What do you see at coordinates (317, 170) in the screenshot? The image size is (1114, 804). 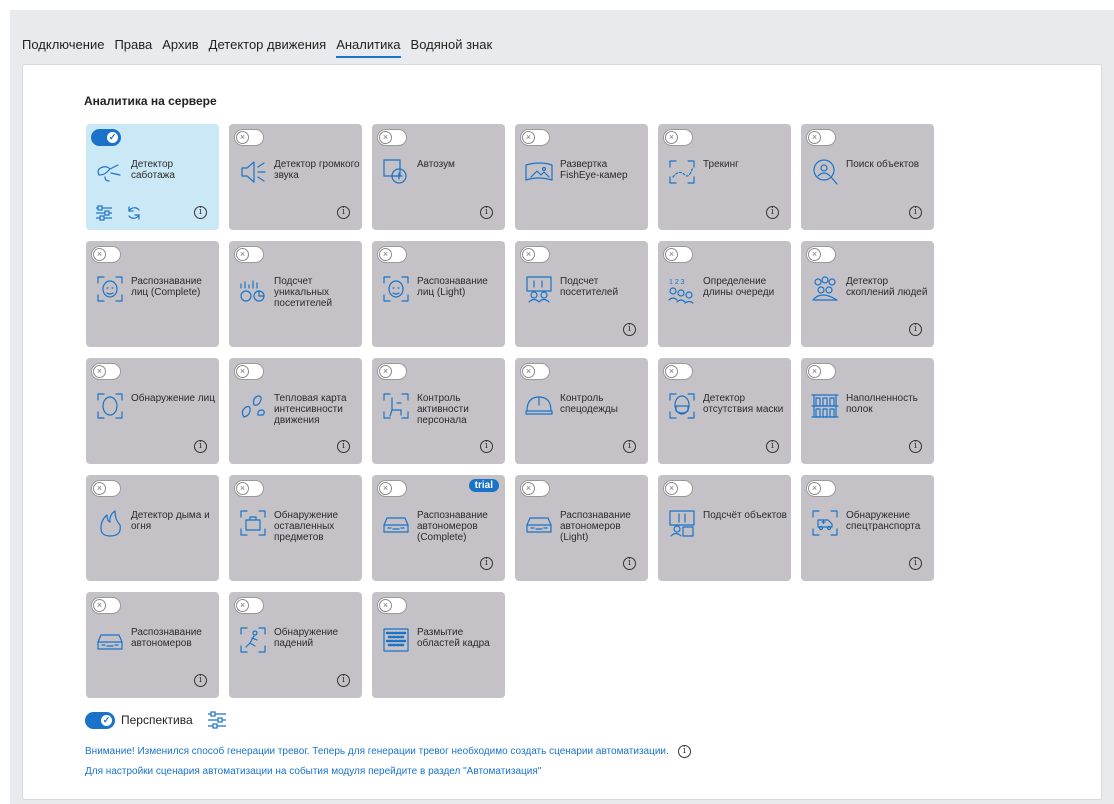 I see `module-label: Детектор громкого звука` at bounding box center [317, 170].